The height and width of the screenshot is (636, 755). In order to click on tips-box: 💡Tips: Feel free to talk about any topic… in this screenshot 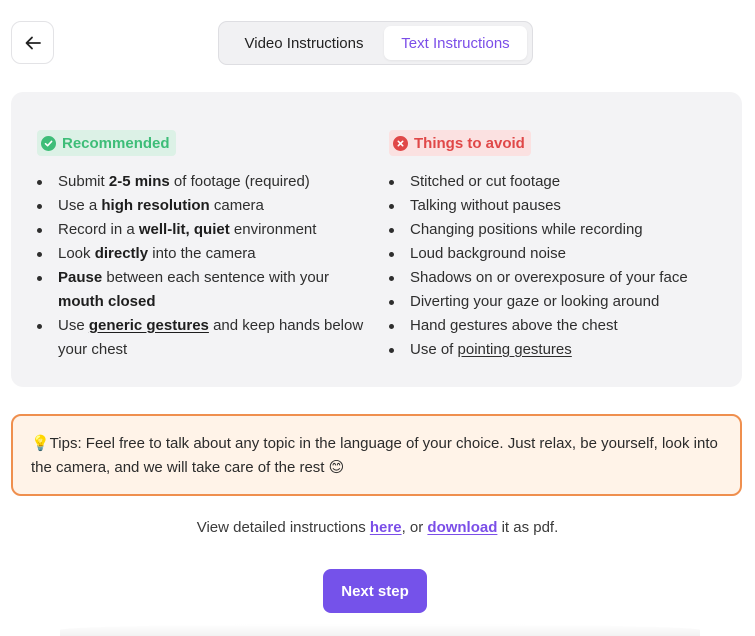, I will do `click(376, 455)`.